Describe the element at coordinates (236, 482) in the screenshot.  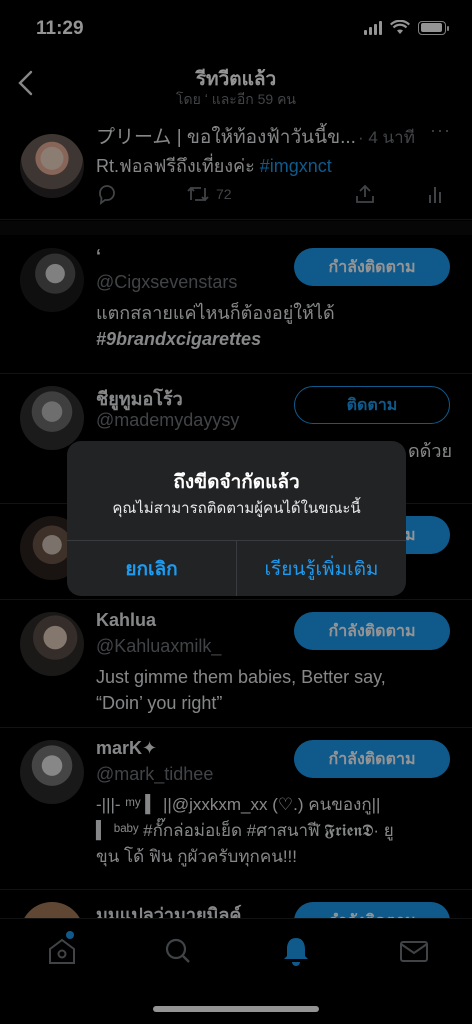
I see `alert-title: ถึงขีดจำกัดแล้ว` at that location.